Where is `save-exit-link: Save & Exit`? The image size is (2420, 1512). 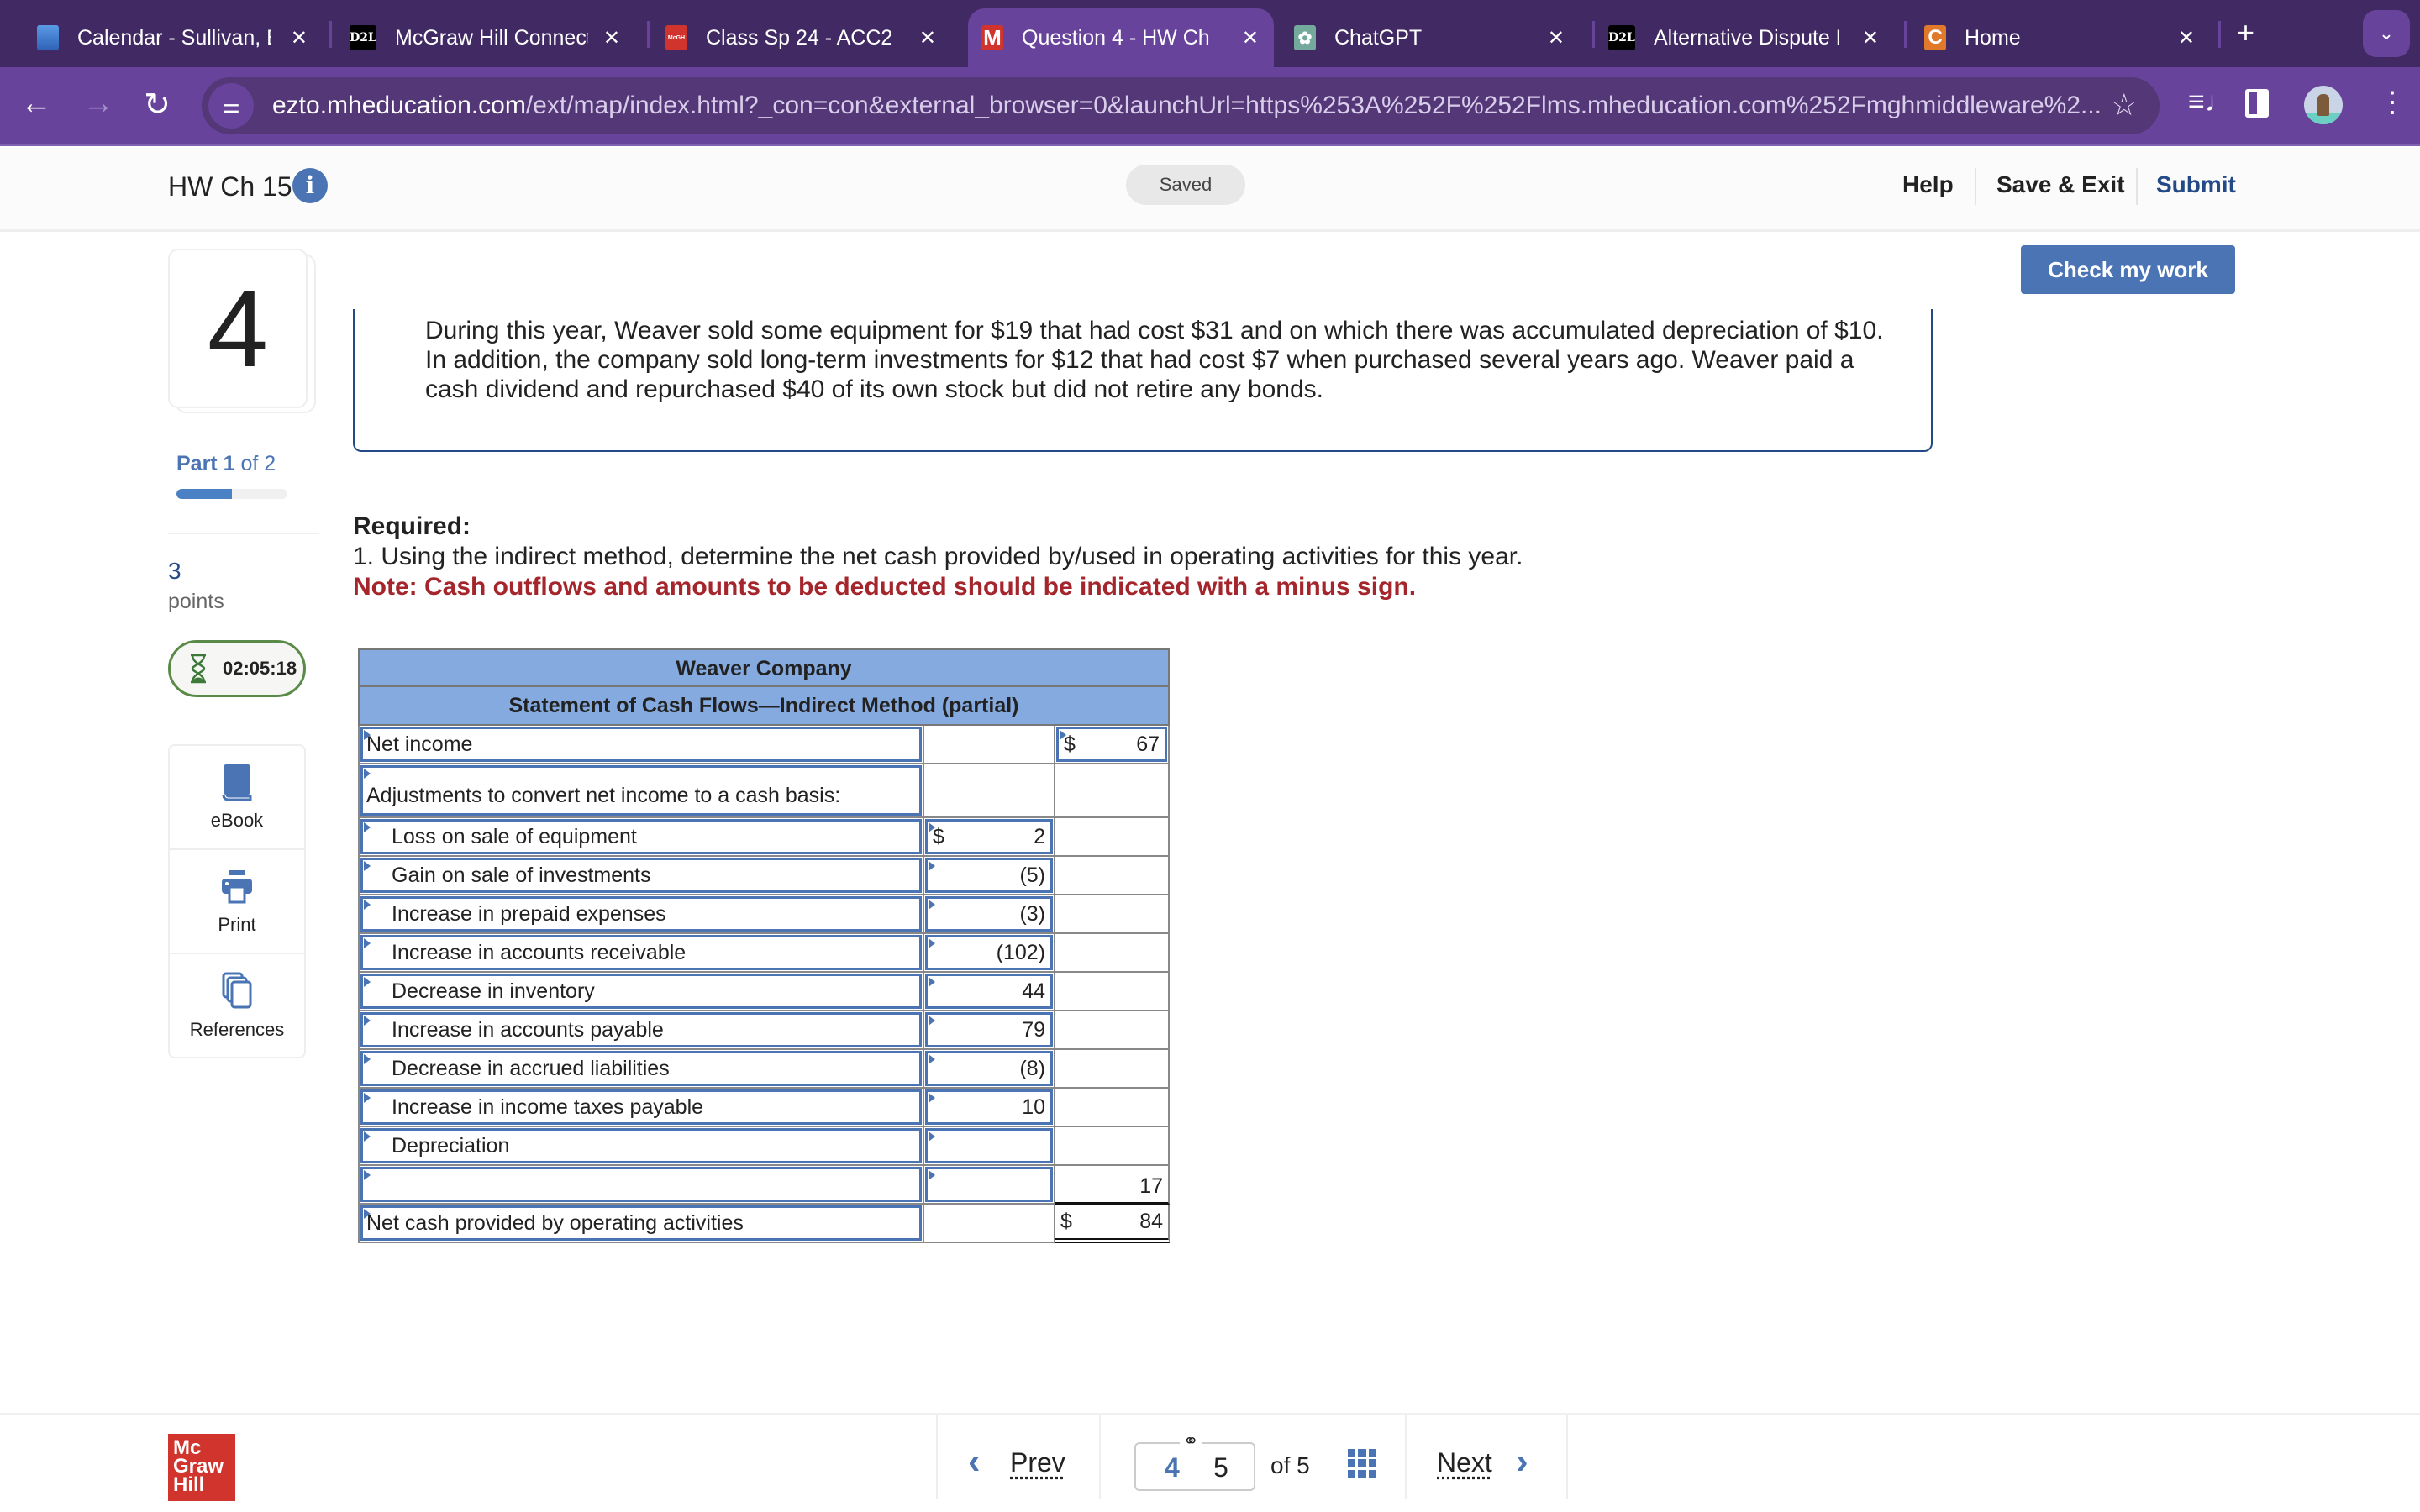 save-exit-link: Save & Exit is located at coordinates (2060, 184).